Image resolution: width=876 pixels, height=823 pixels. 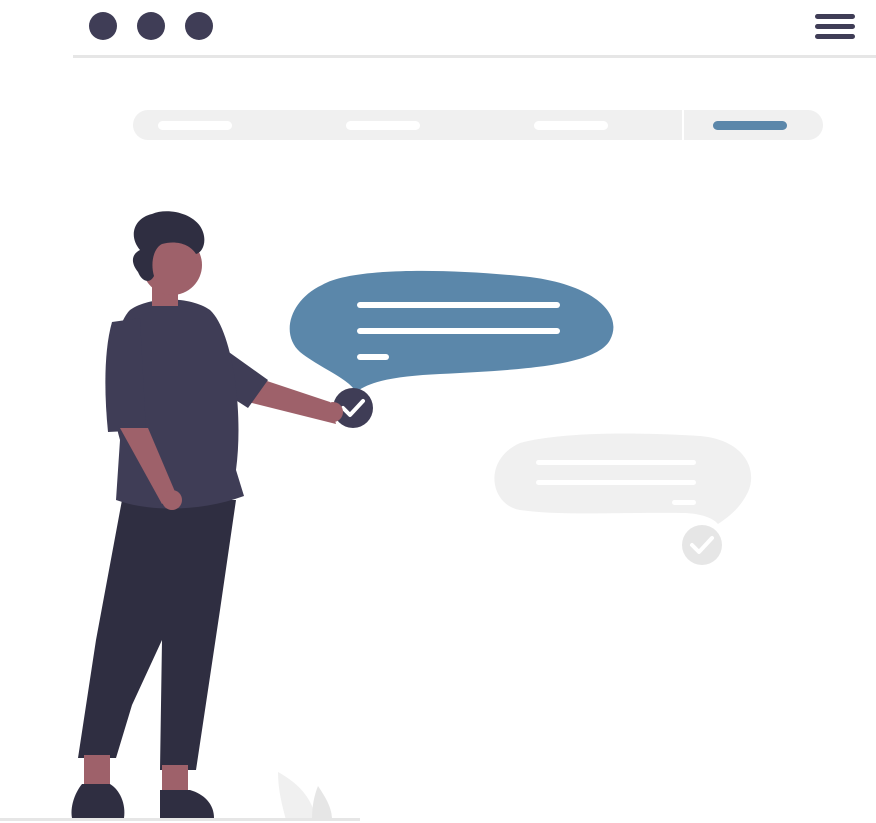 What do you see at coordinates (474, 56) in the screenshot?
I see `header-divider` at bounding box center [474, 56].